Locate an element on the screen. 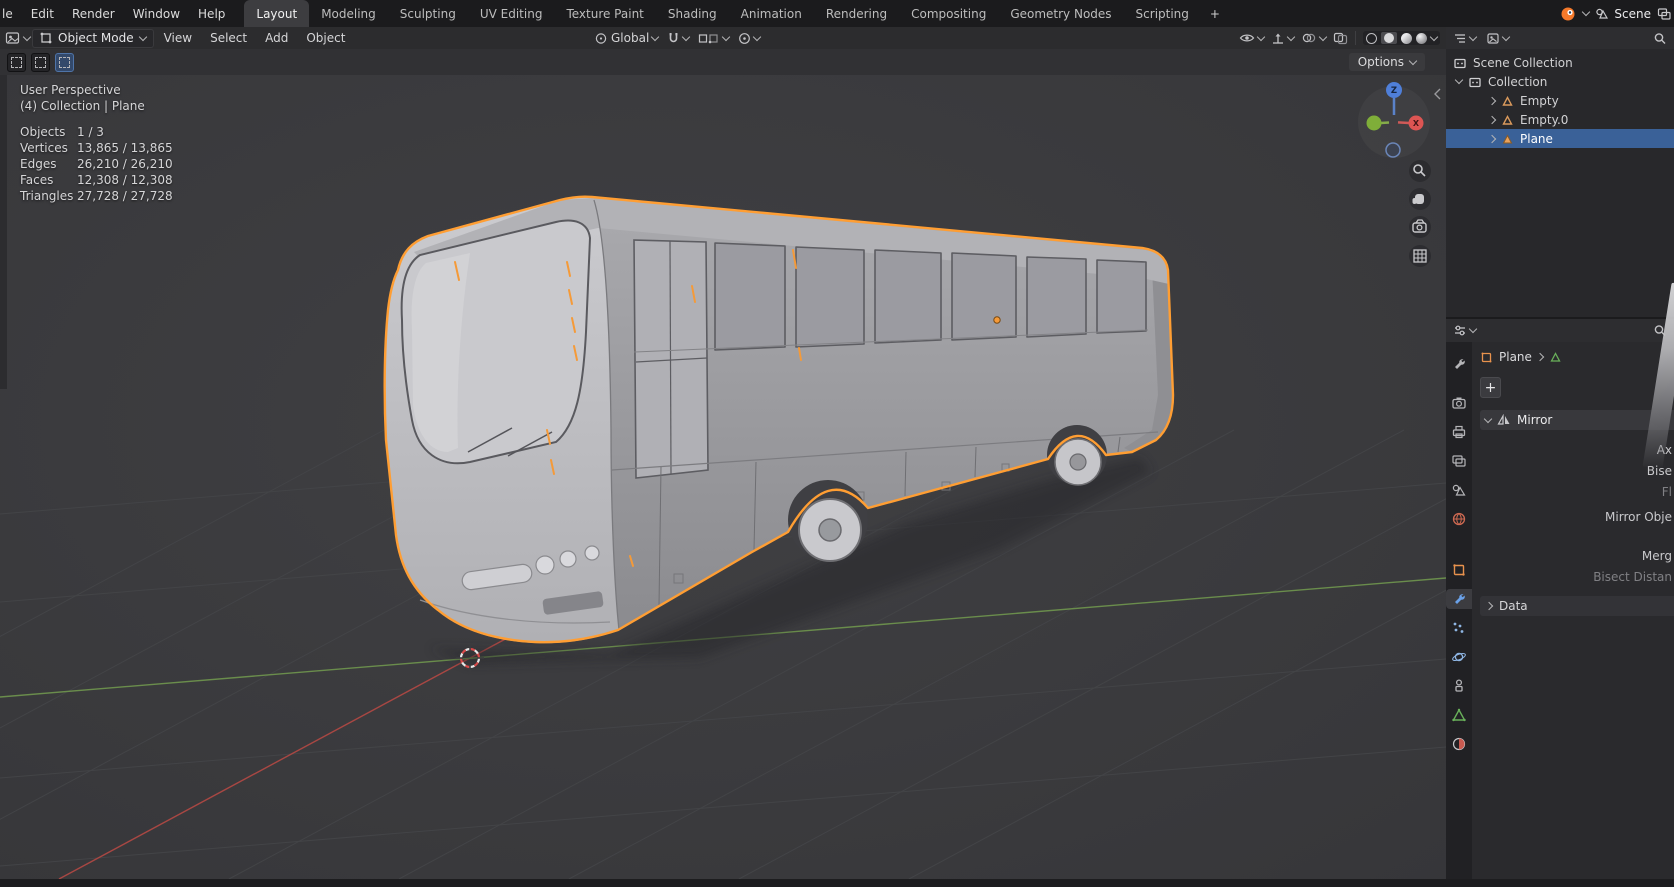  menu-help: Help is located at coordinates (211, 14).